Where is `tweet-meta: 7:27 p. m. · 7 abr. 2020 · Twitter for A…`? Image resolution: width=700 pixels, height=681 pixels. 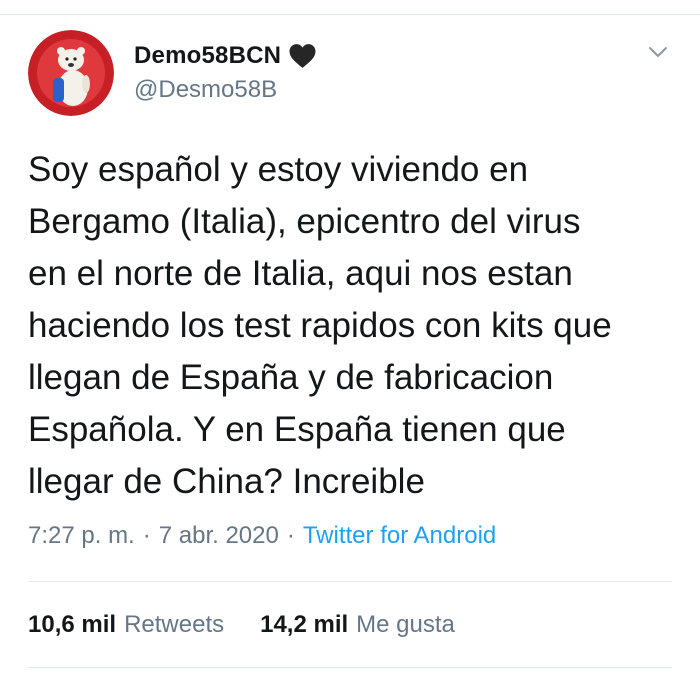 tweet-meta: 7:27 p. m. · 7 abr. 2020 · Twitter for A… is located at coordinates (262, 536).